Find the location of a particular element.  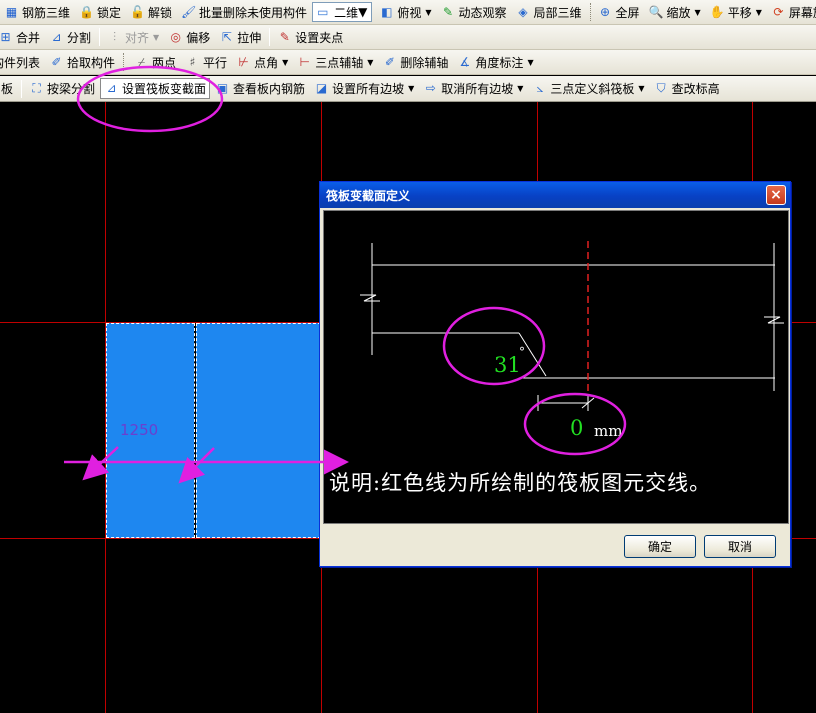

orbit-icon: ✎ is located at coordinates (448, 11).